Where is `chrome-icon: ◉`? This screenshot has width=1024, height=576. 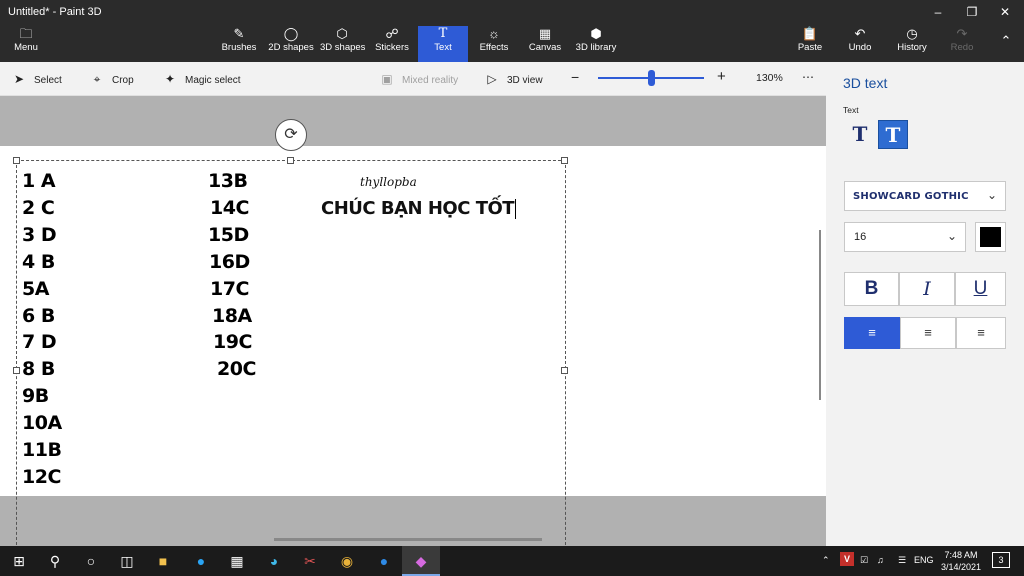 chrome-icon: ◉ is located at coordinates (347, 561).